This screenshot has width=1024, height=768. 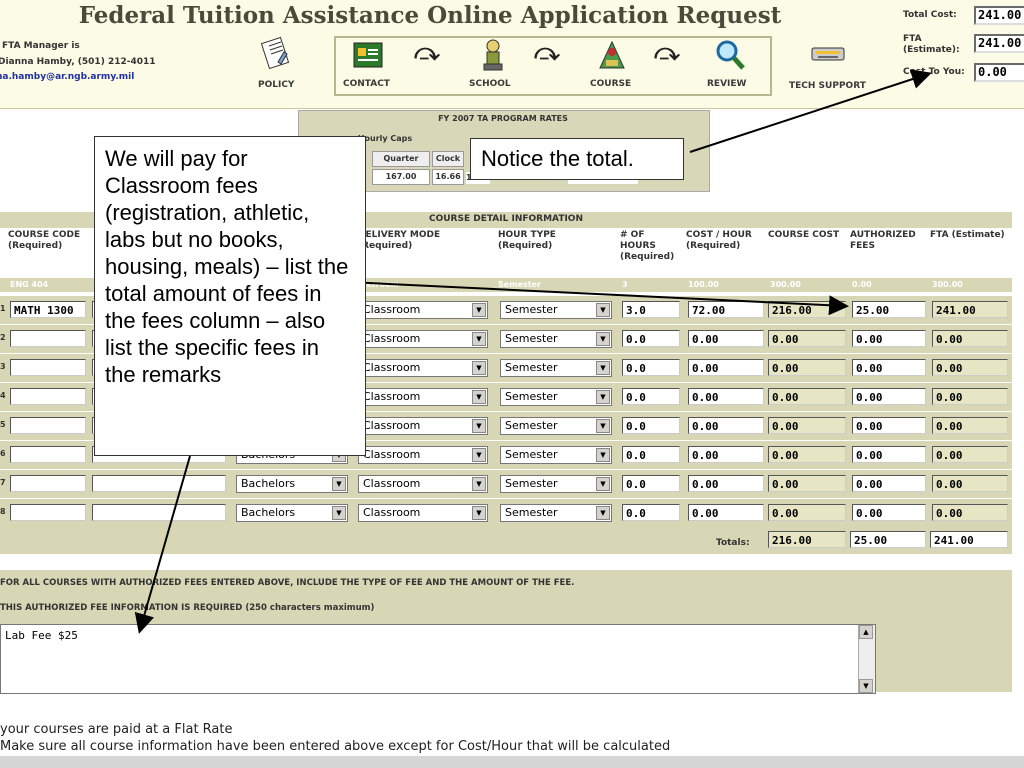 I want to click on arrow-to-remarks, so click(x=162, y=544).